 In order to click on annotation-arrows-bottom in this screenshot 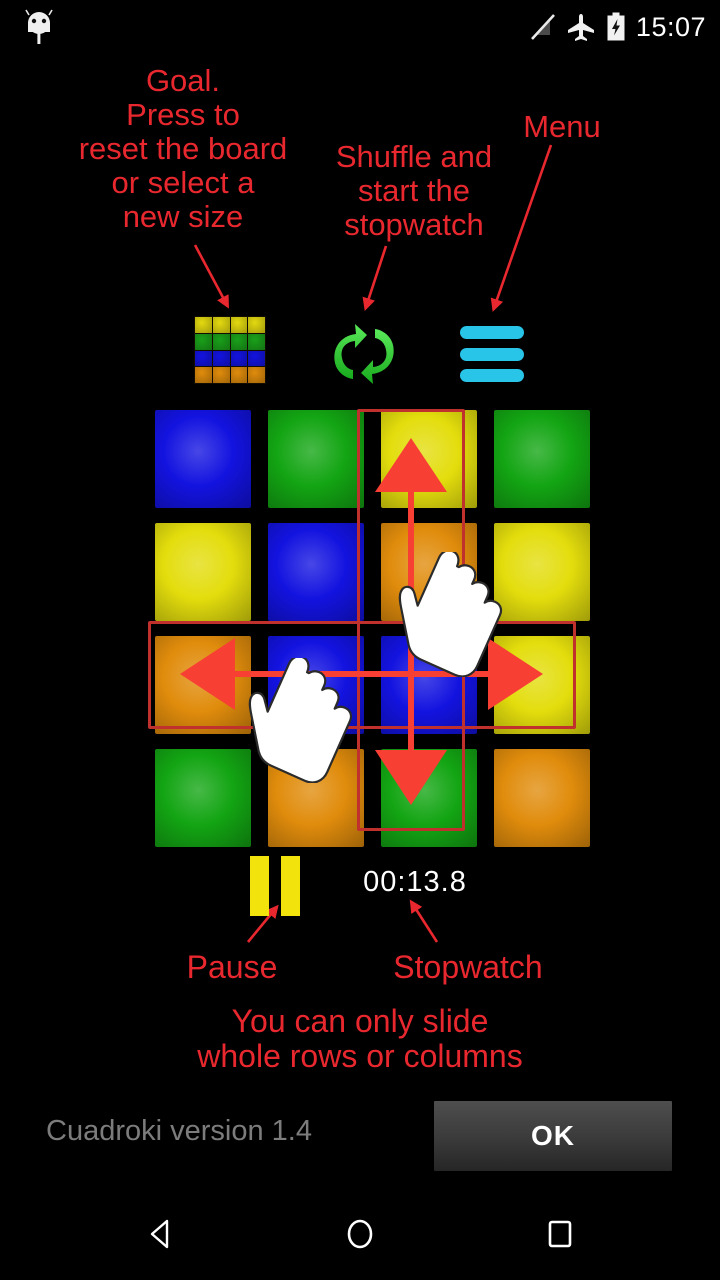, I will do `click(342, 921)`.